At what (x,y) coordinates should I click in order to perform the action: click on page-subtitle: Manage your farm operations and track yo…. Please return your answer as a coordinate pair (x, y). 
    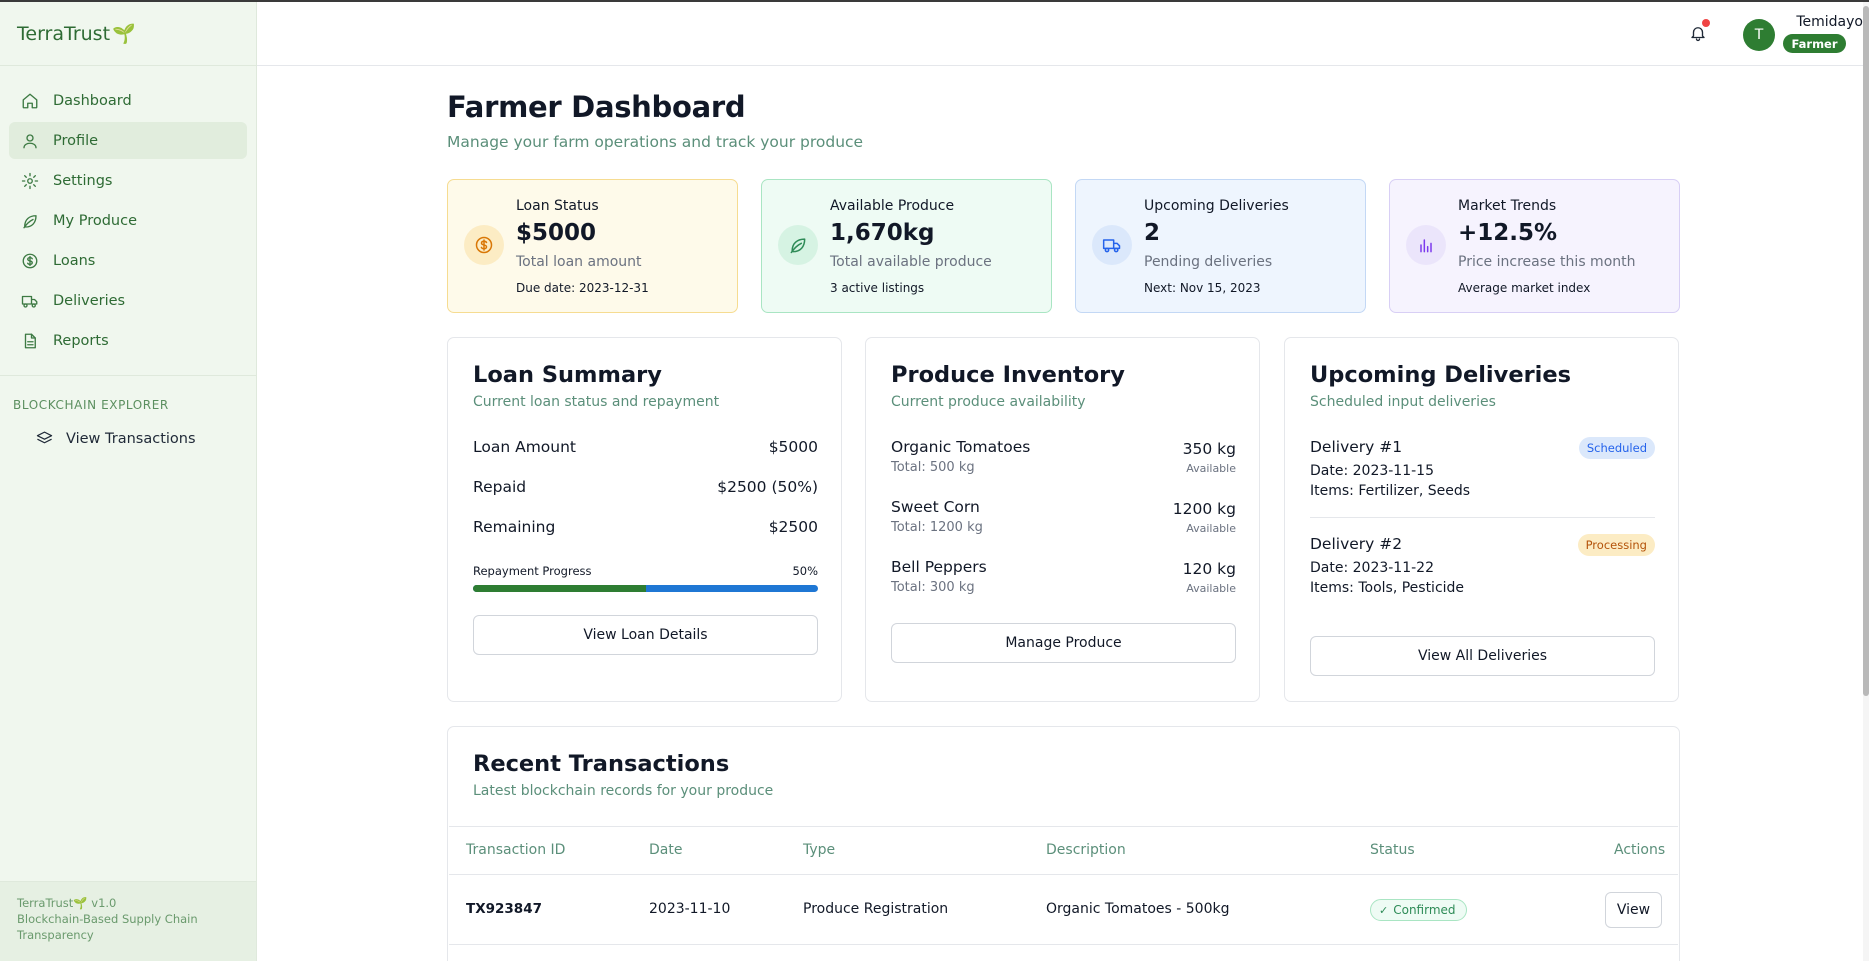
    Looking at the image, I should click on (655, 142).